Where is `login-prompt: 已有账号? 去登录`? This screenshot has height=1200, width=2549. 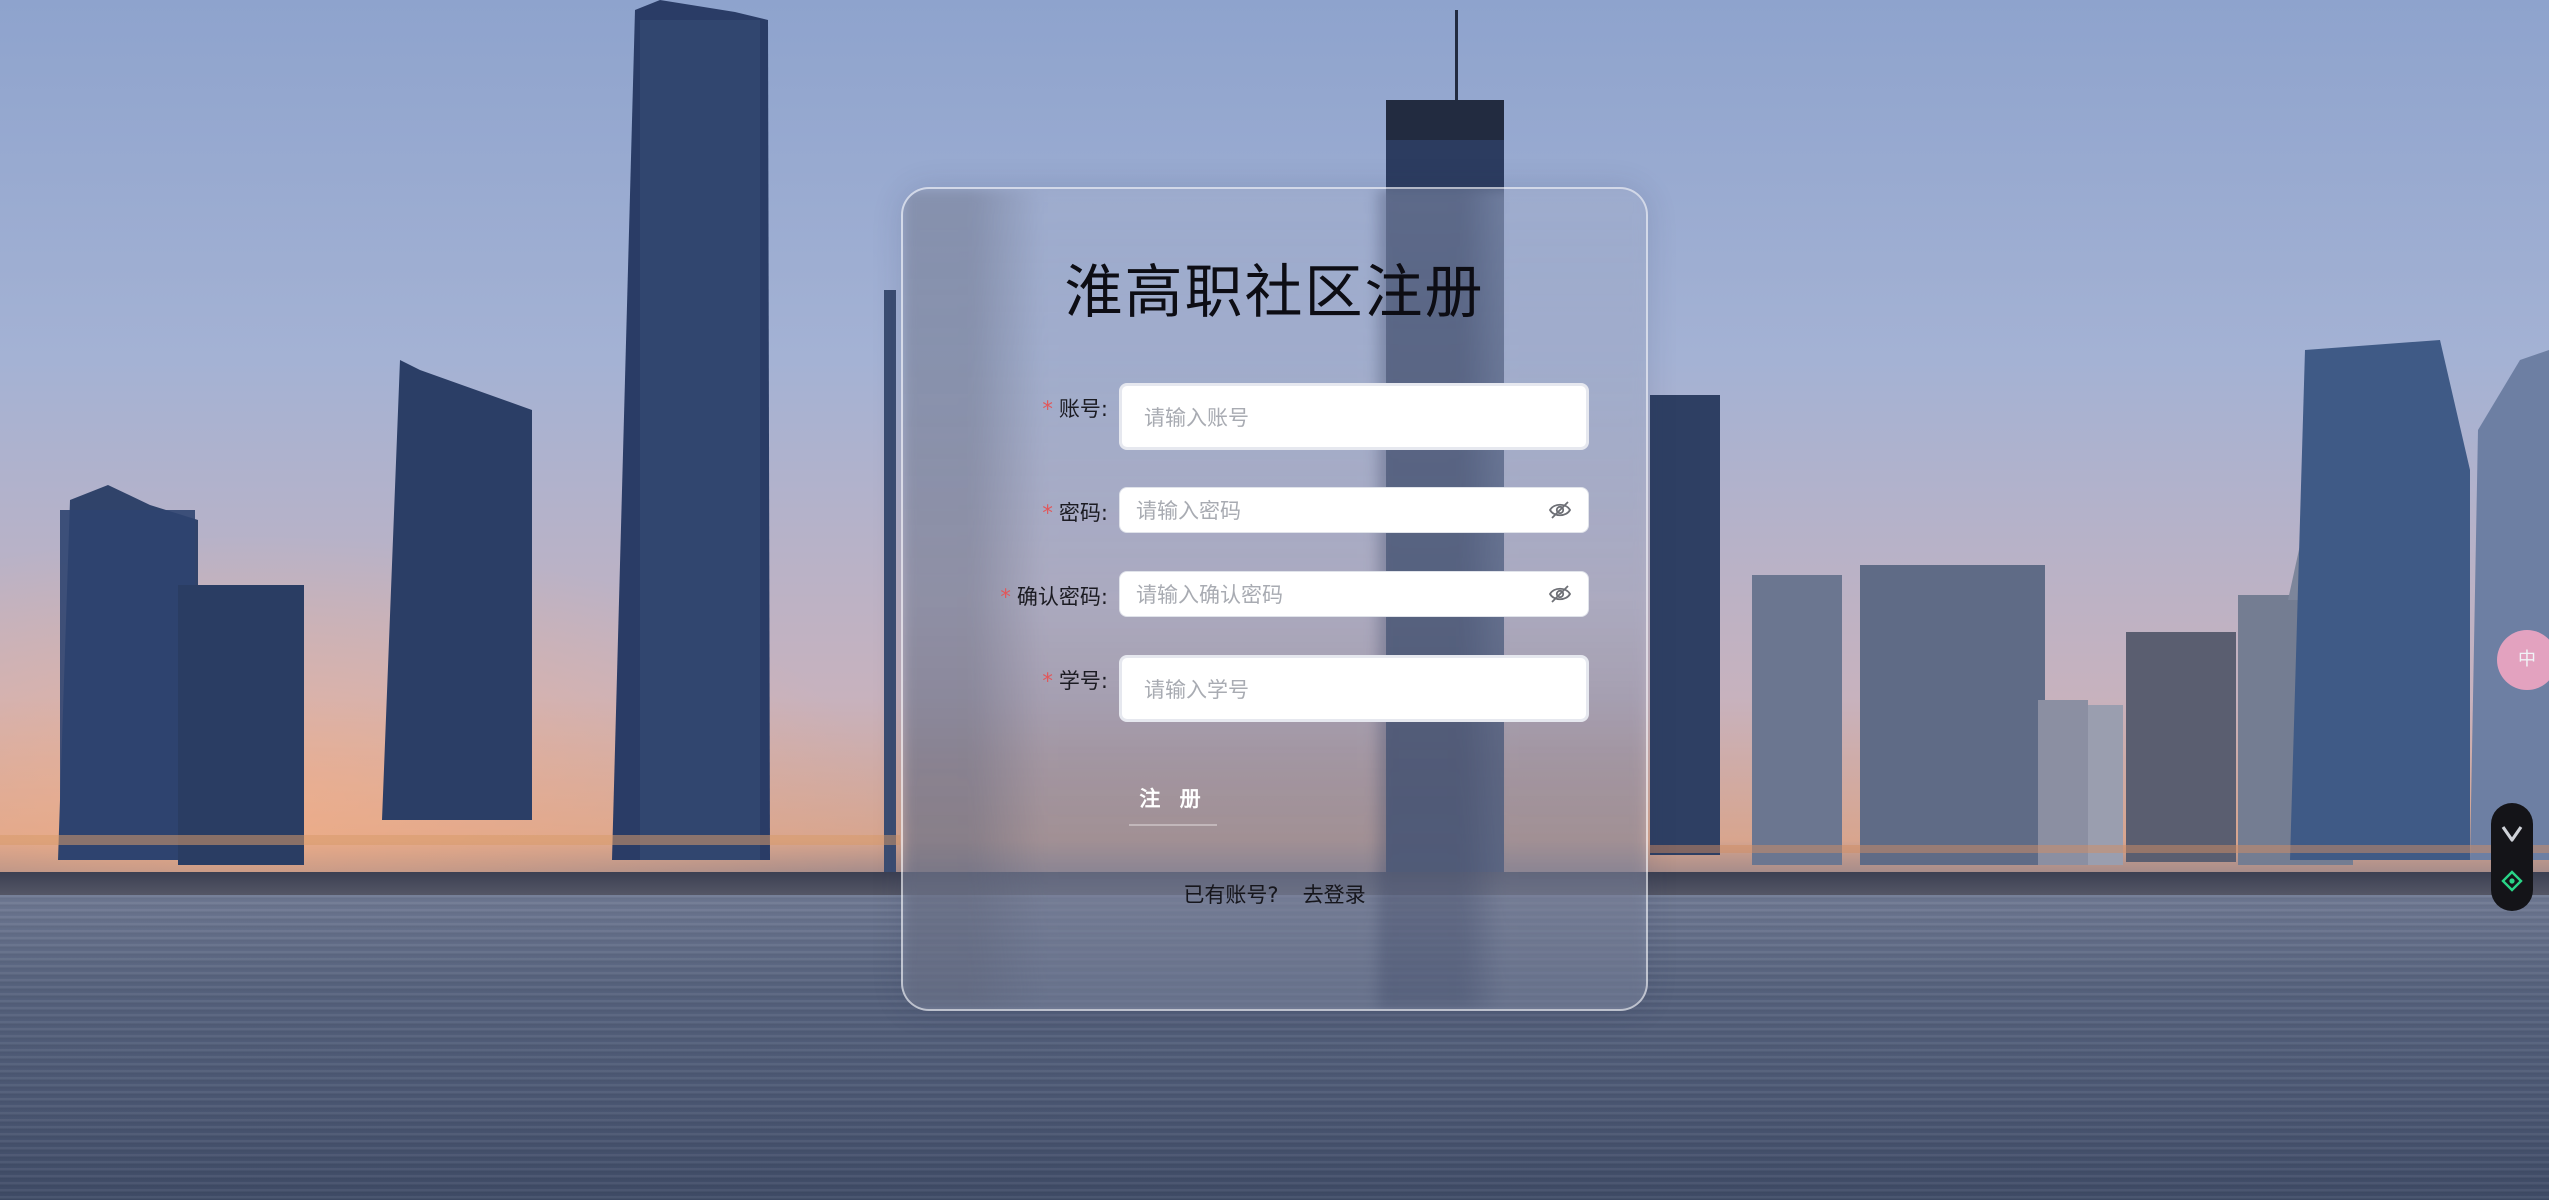
login-prompt: 已有账号? 去登录 is located at coordinates (1274, 894).